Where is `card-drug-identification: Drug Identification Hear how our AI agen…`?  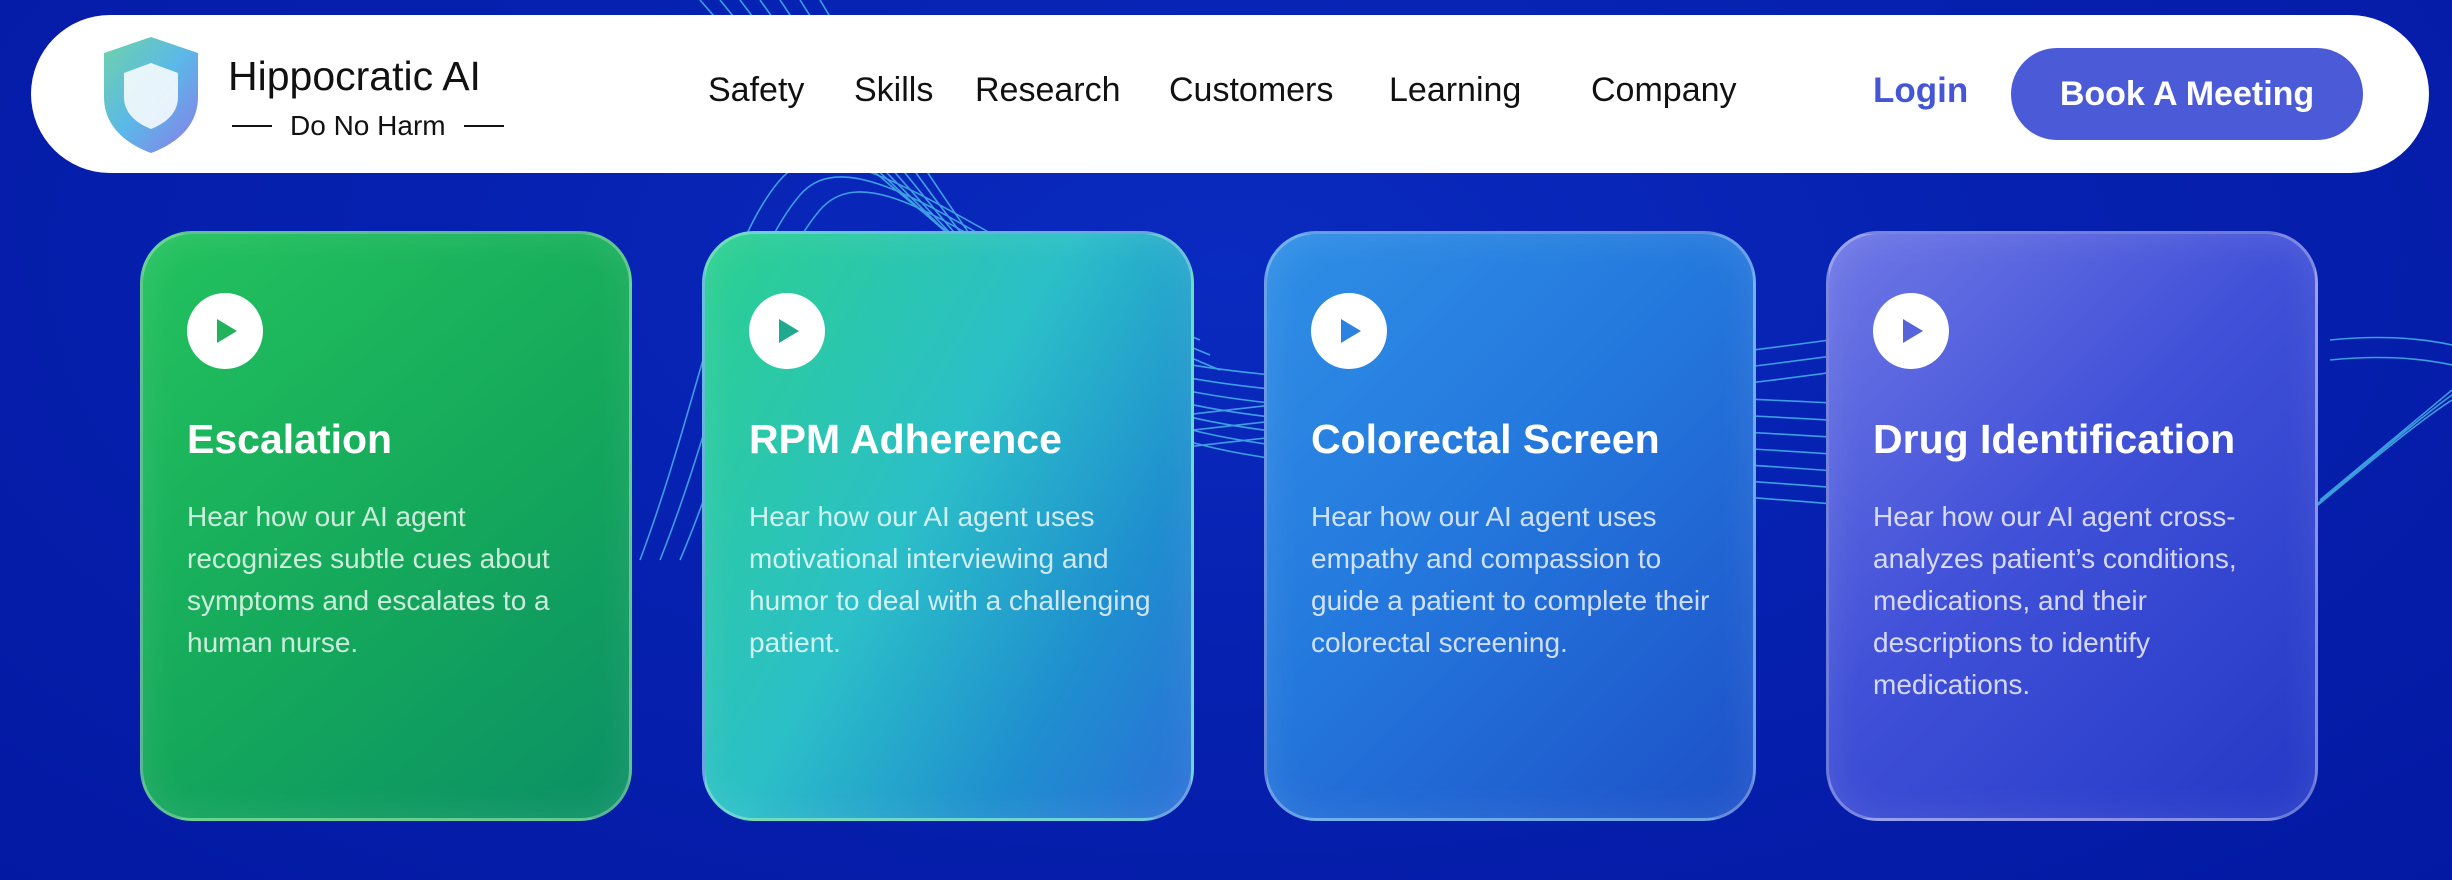 card-drug-identification: Drug Identification Hear how our AI agen… is located at coordinates (2072, 526).